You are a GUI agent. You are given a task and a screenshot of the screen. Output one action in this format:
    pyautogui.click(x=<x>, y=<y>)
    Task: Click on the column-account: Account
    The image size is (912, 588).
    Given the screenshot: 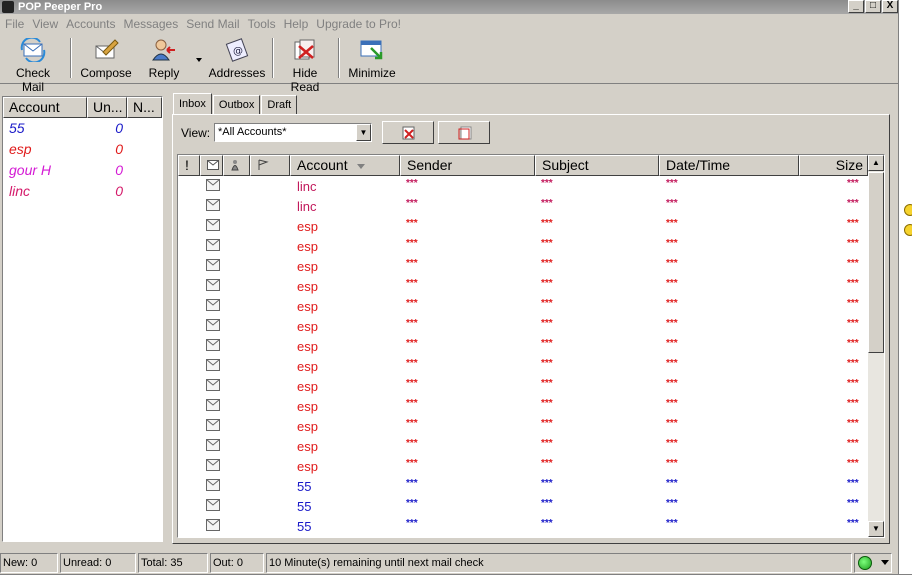 What is the action you would take?
    pyautogui.click(x=345, y=165)
    